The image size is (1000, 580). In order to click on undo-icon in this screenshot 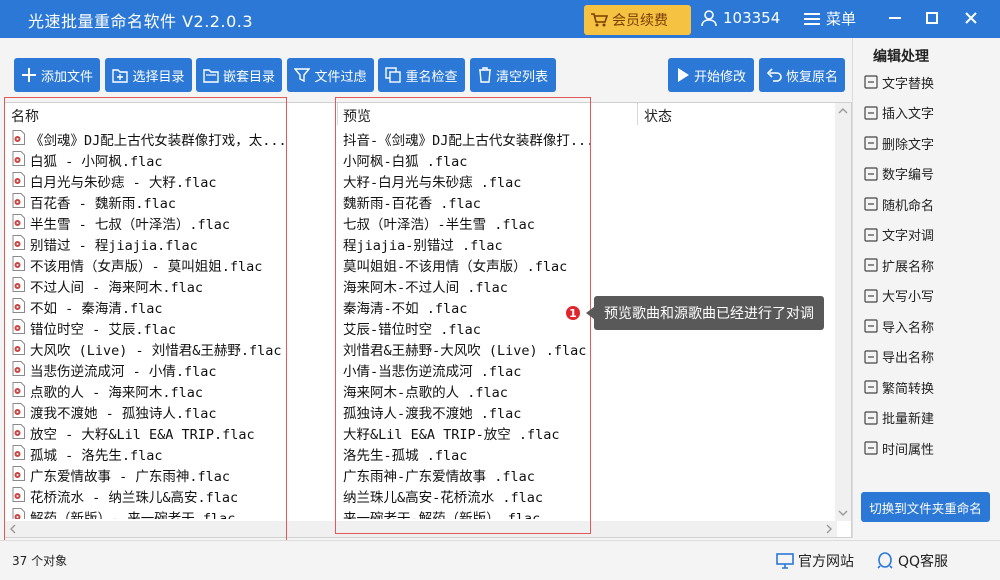, I will do `click(774, 75)`.